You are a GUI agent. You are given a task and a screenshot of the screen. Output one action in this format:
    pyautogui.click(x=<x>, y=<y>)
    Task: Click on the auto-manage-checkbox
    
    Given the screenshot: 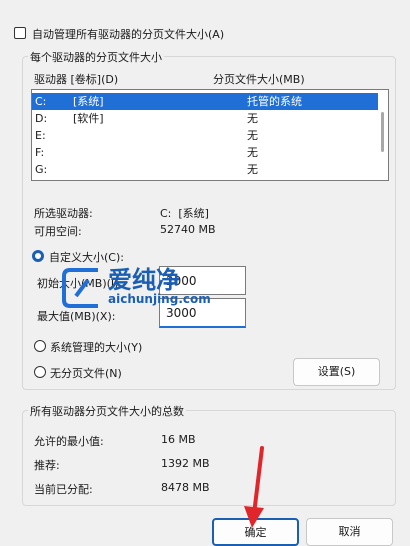 What is the action you would take?
    pyautogui.click(x=20, y=33)
    